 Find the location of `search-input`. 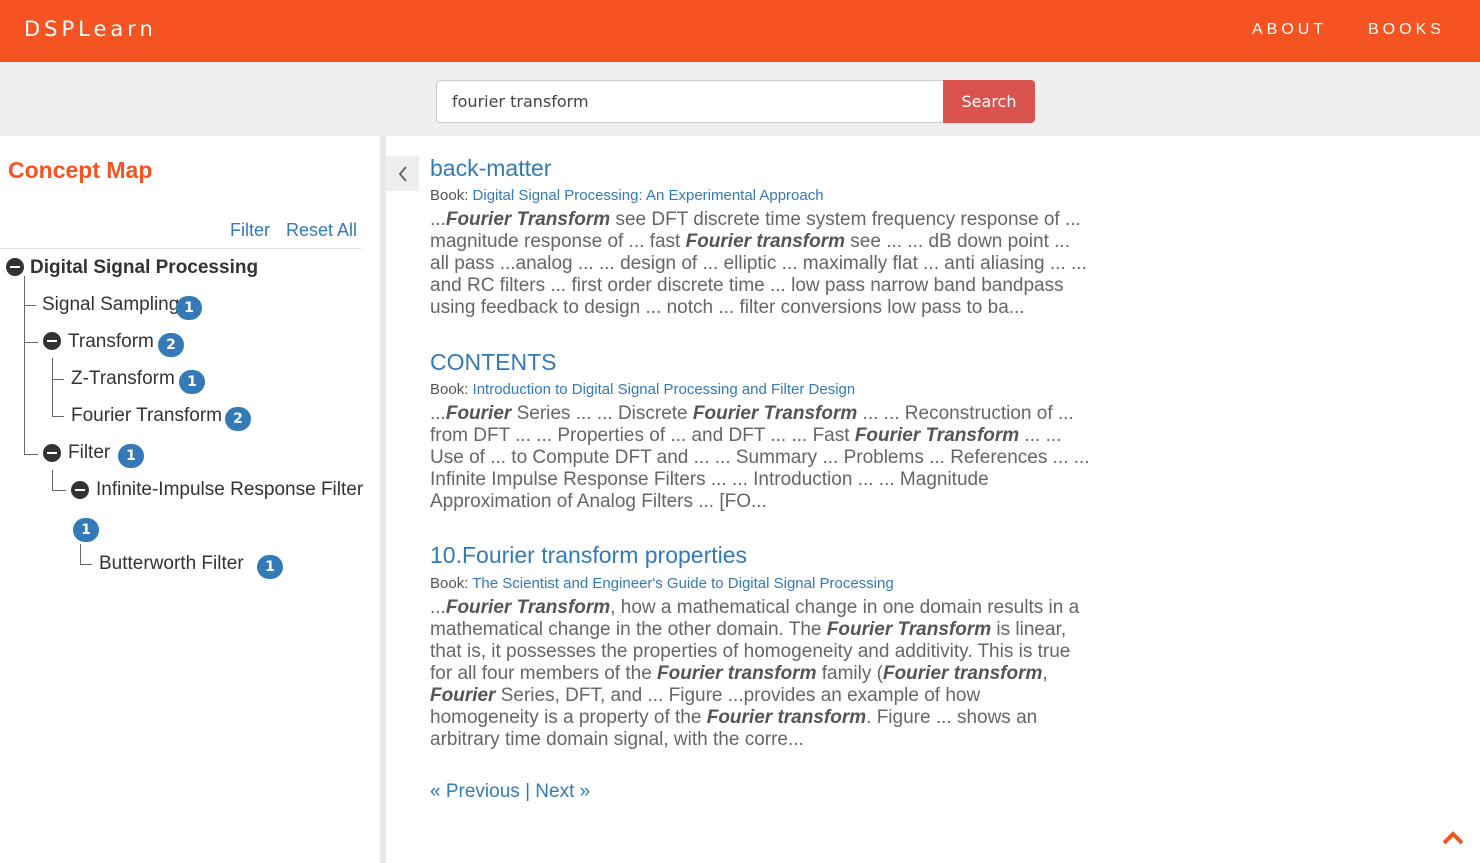

search-input is located at coordinates (689, 101).